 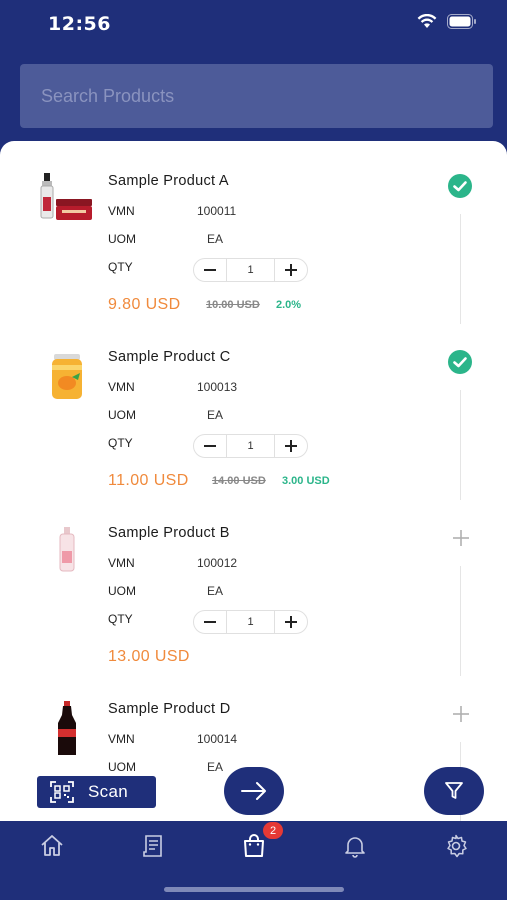 I want to click on status-icons, so click(x=447, y=21).